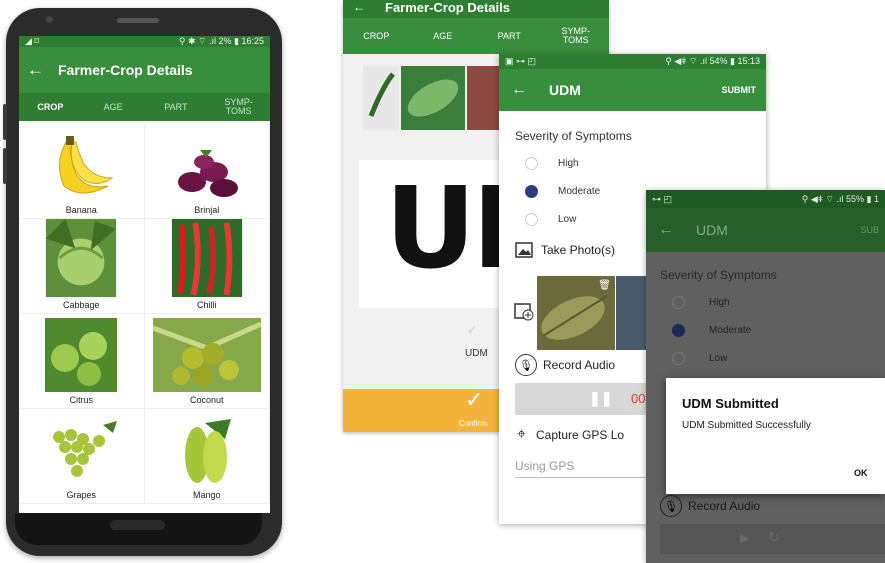 Image resolution: width=885 pixels, height=563 pixels. I want to click on crop-card-banana: Banana, so click(82, 171).